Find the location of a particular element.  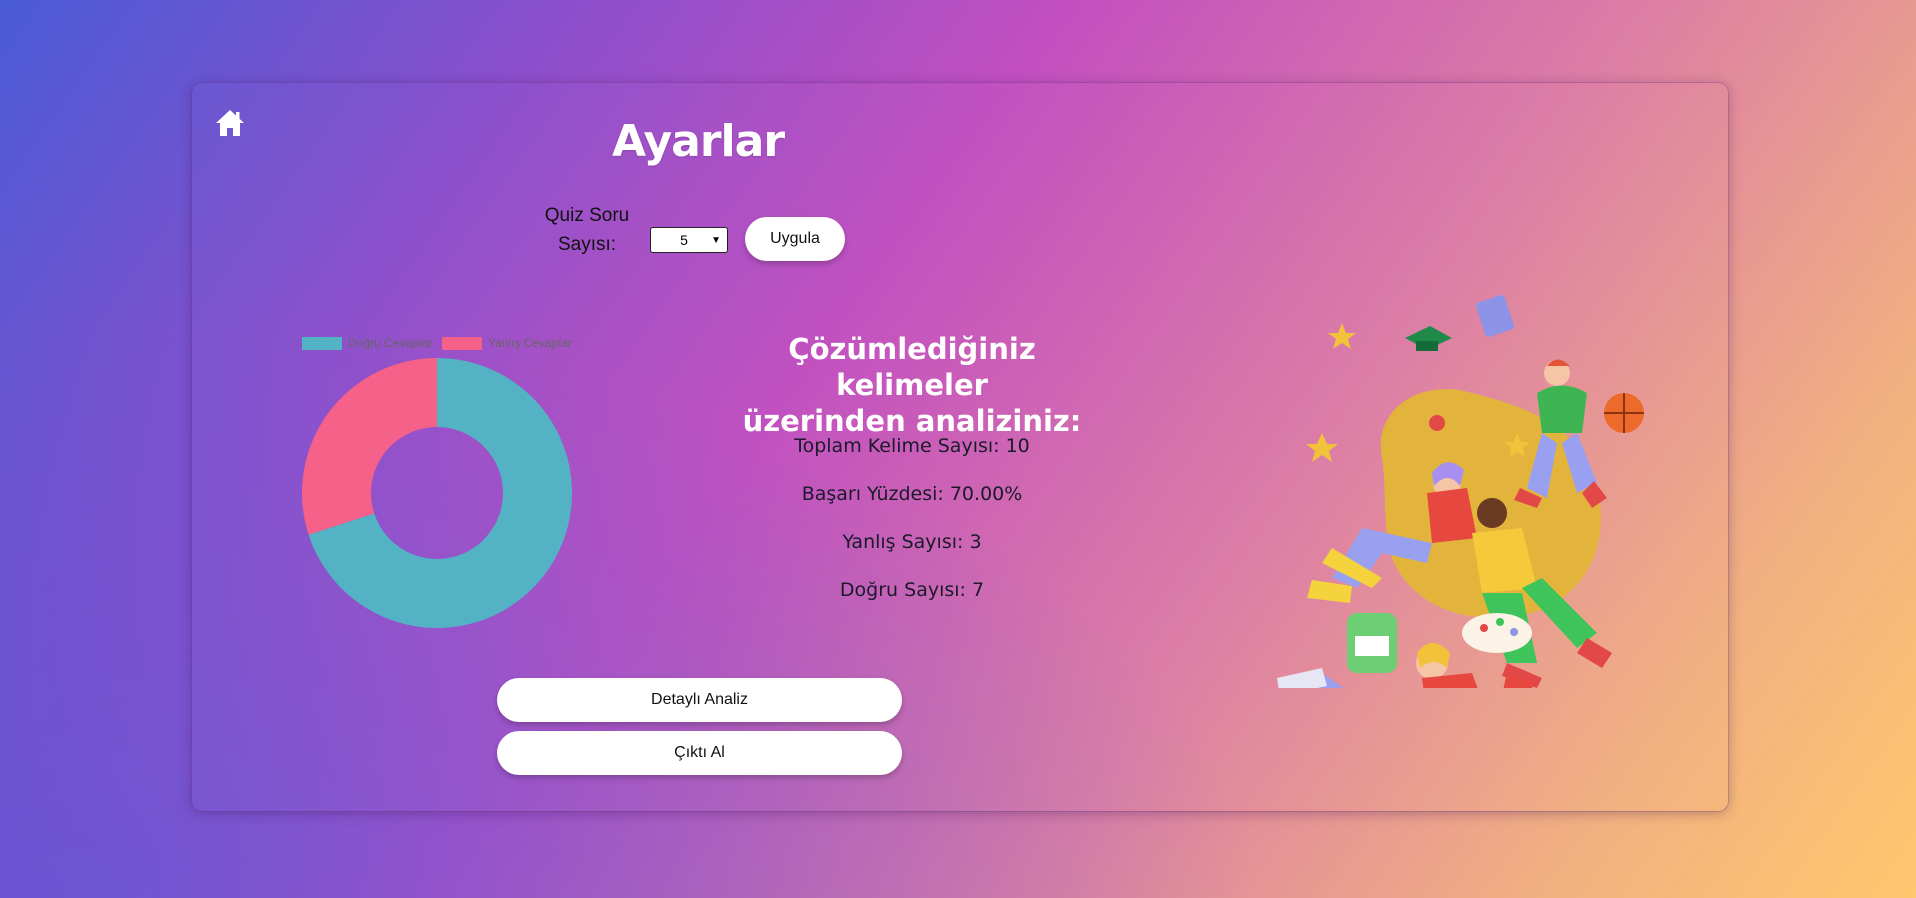

chart-legend: Doğru Cevaplar Yanlış Cevaplar is located at coordinates (437, 343).